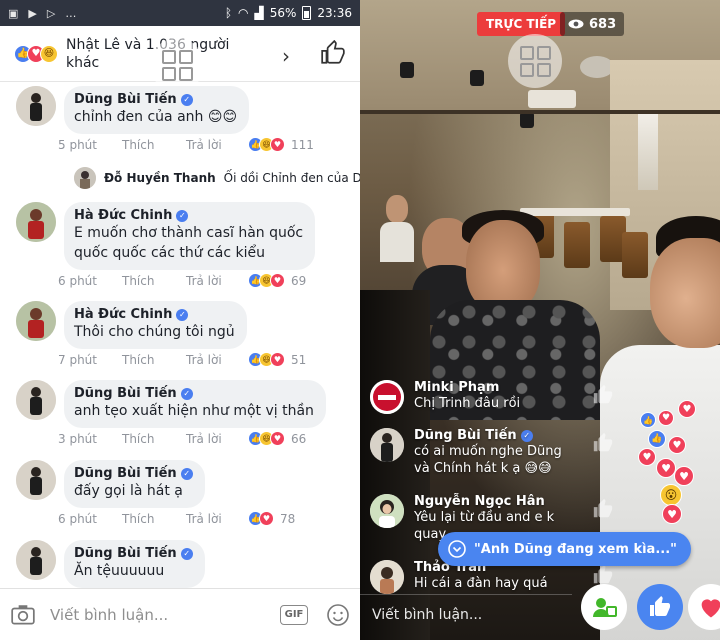 This screenshot has height=640, width=720. Describe the element at coordinates (23, 615) in the screenshot. I see `camera-icon` at that location.